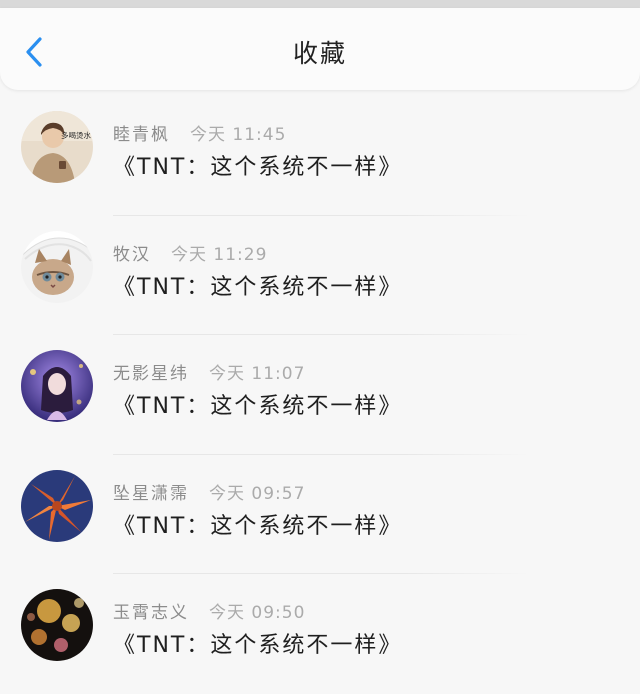  I want to click on item-meta: 坠星潇霈 今天 09:57, so click(209, 491).